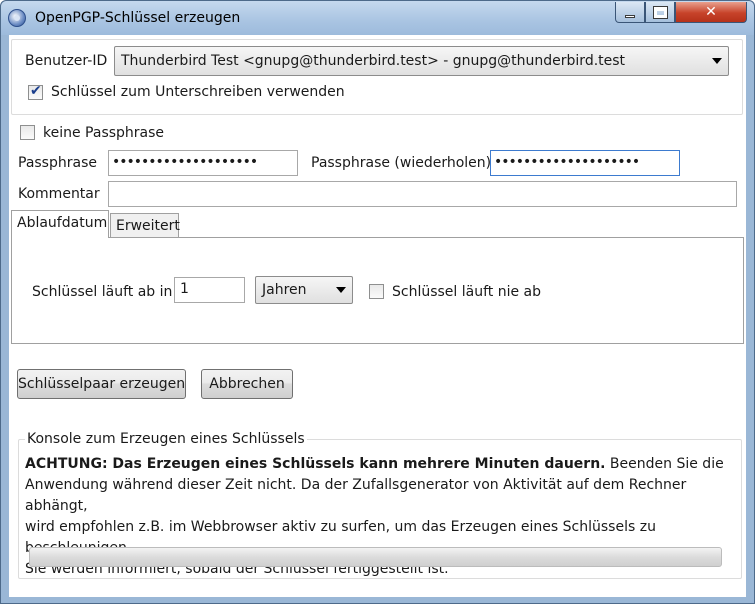 This screenshot has height=604, width=755. Describe the element at coordinates (567, 162) in the screenshot. I see `passphrase-repeat-value: ••••••••••••••••••••` at that location.